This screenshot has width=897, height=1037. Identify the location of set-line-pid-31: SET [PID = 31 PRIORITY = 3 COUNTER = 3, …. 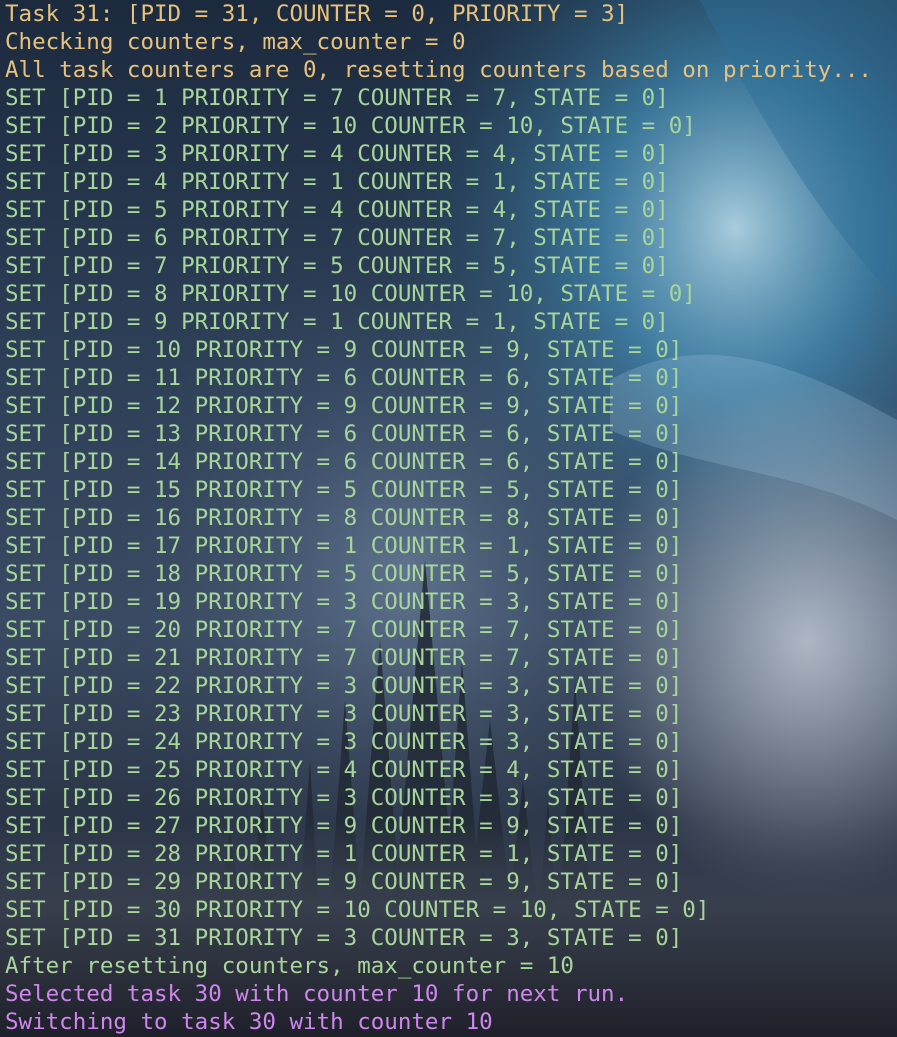
(344, 938).